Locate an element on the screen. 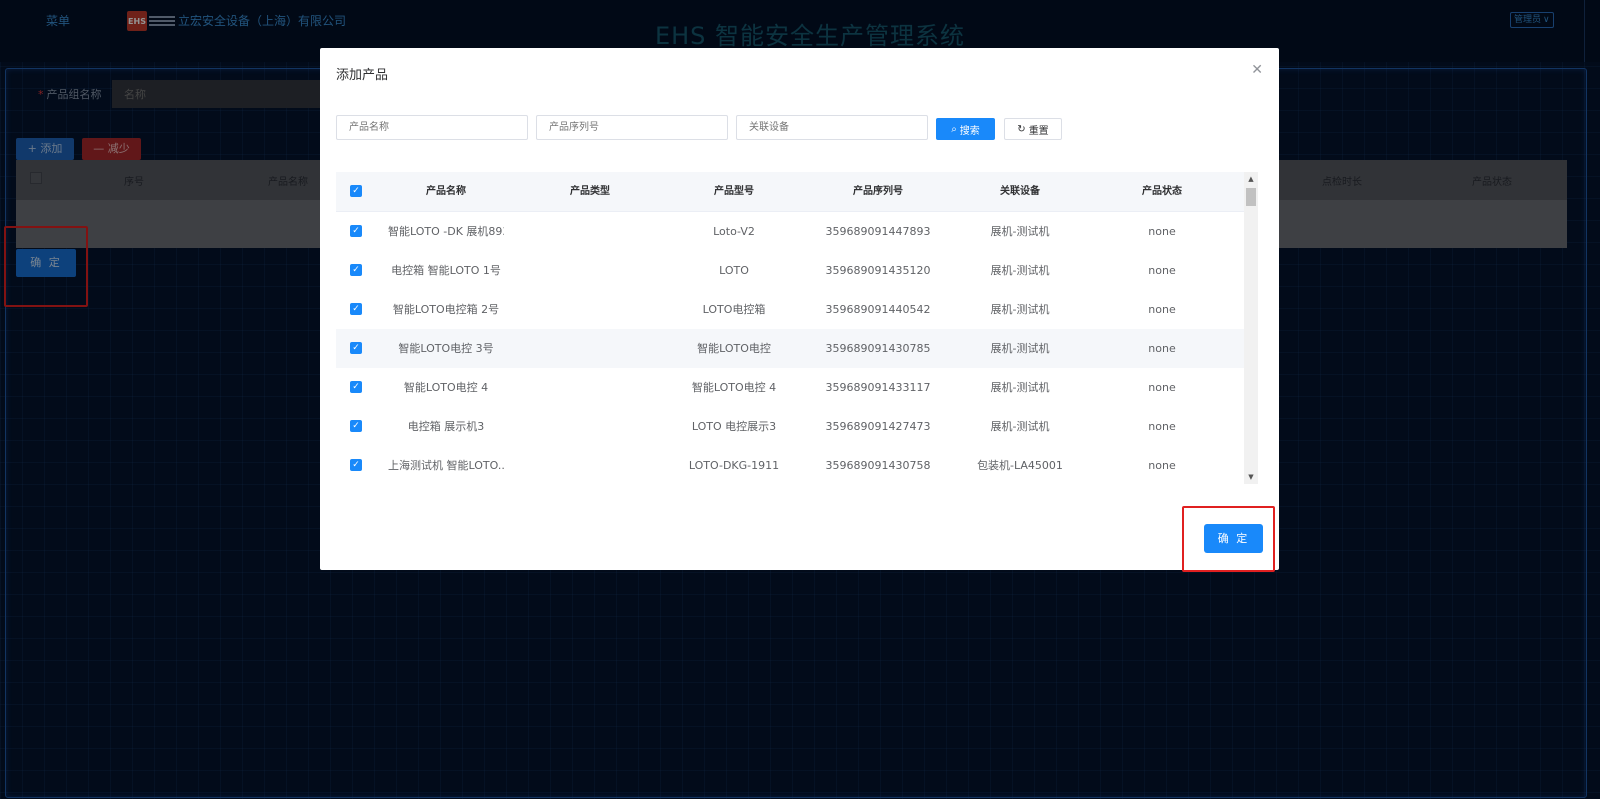 Image resolution: width=1600 pixels, height=799 pixels. cell-product-serial: 359689091430758 is located at coordinates (878, 465).